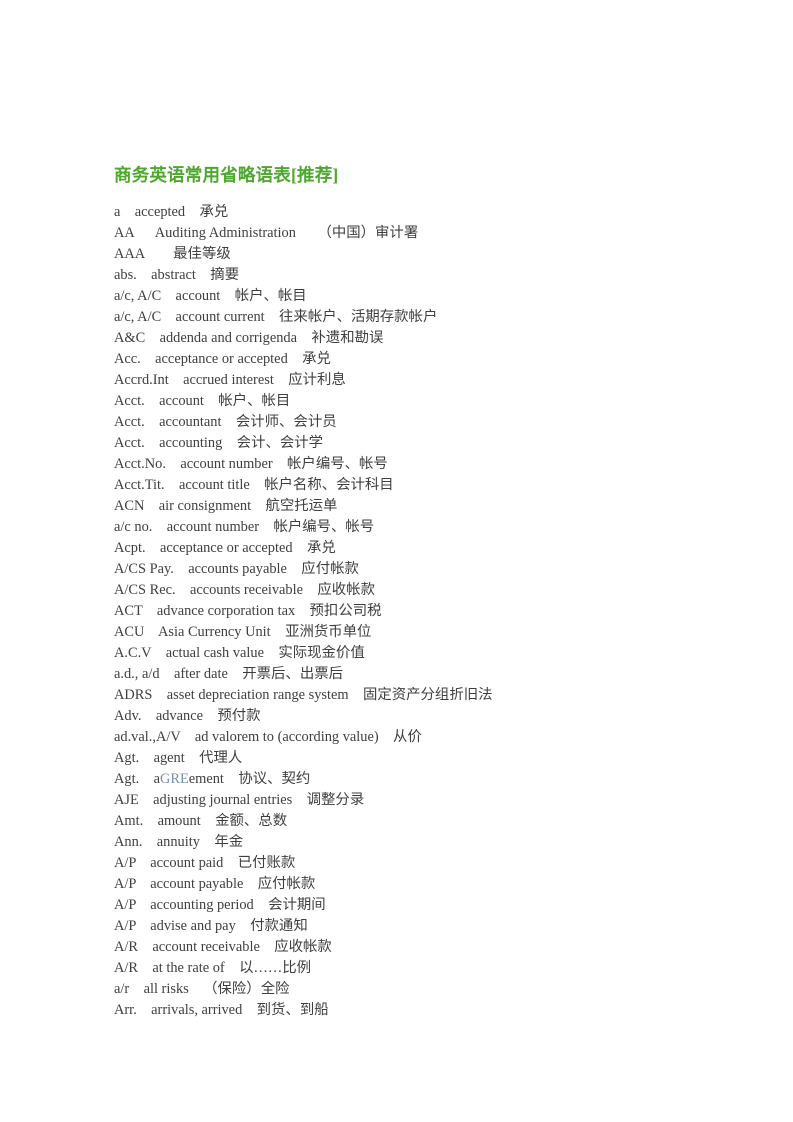 The image size is (793, 1122). Describe the element at coordinates (414, 485) in the screenshot. I see `list-item: Acct.Tit. account title 帐户名称、会计科目` at that location.